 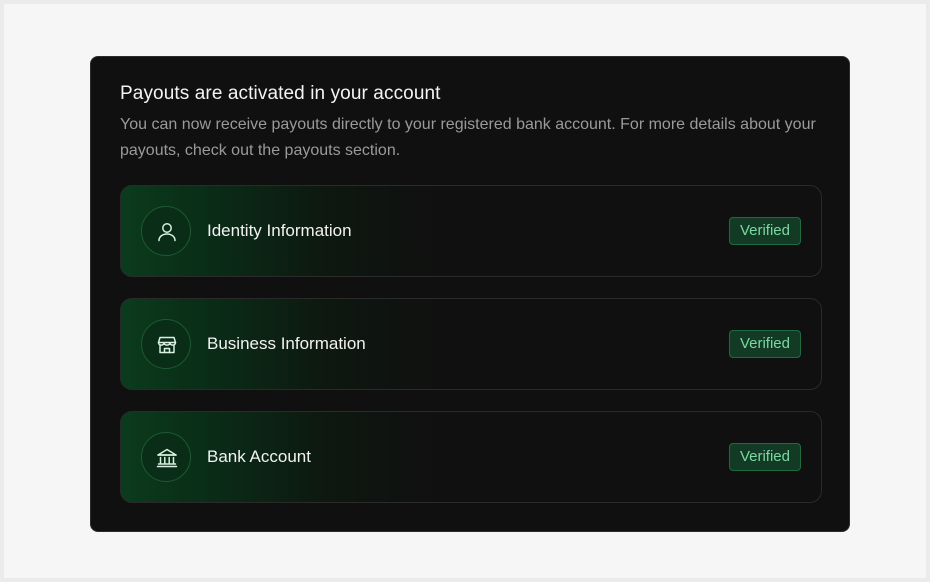 I want to click on item-label: Business Information, so click(x=286, y=343).